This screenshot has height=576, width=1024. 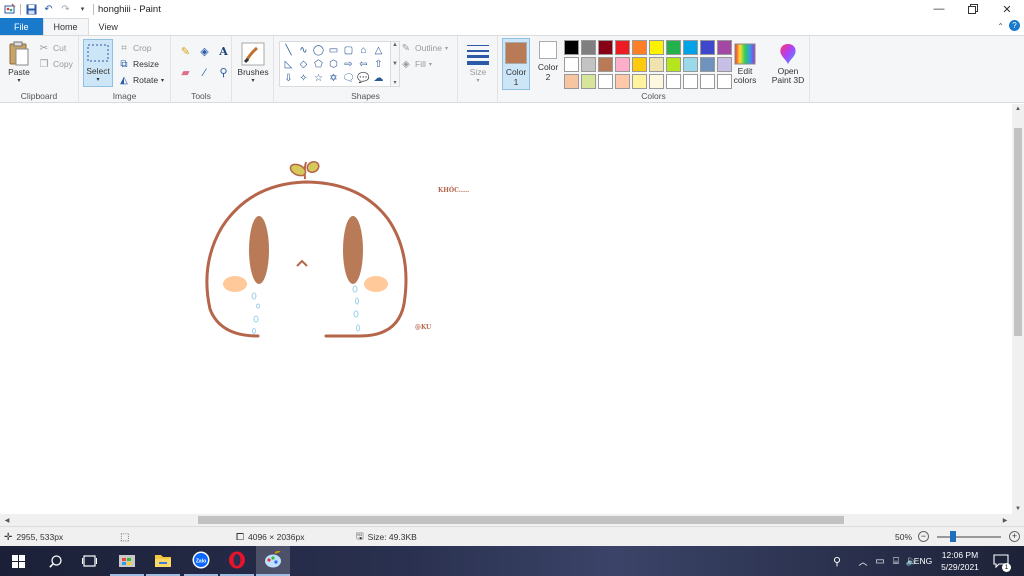 What do you see at coordinates (1018, 309) in the screenshot?
I see `vertical-scrollbar: ▲ ▼` at bounding box center [1018, 309].